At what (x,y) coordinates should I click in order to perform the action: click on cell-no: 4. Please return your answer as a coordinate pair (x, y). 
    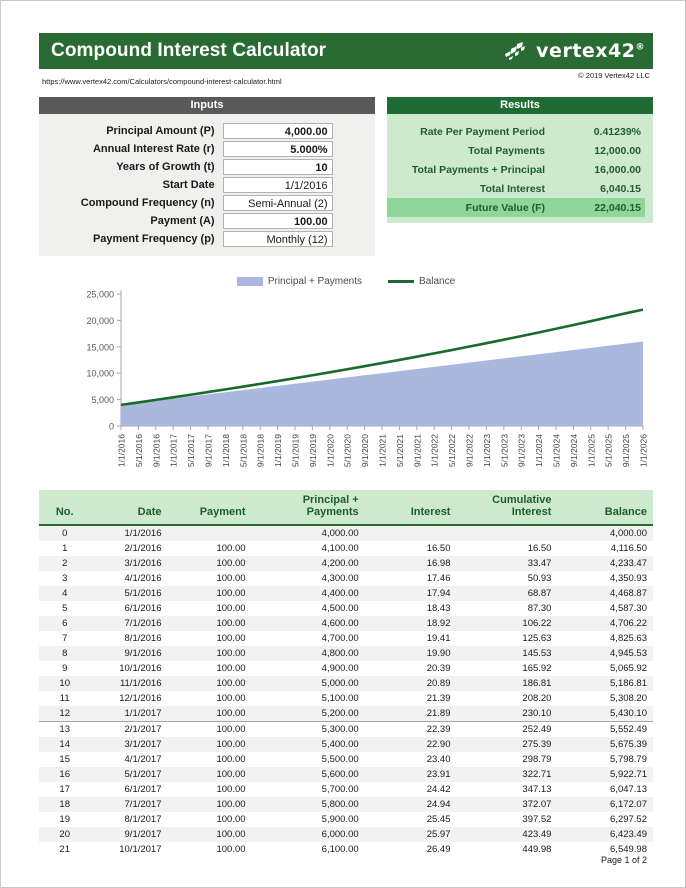
    Looking at the image, I should click on (65, 593).